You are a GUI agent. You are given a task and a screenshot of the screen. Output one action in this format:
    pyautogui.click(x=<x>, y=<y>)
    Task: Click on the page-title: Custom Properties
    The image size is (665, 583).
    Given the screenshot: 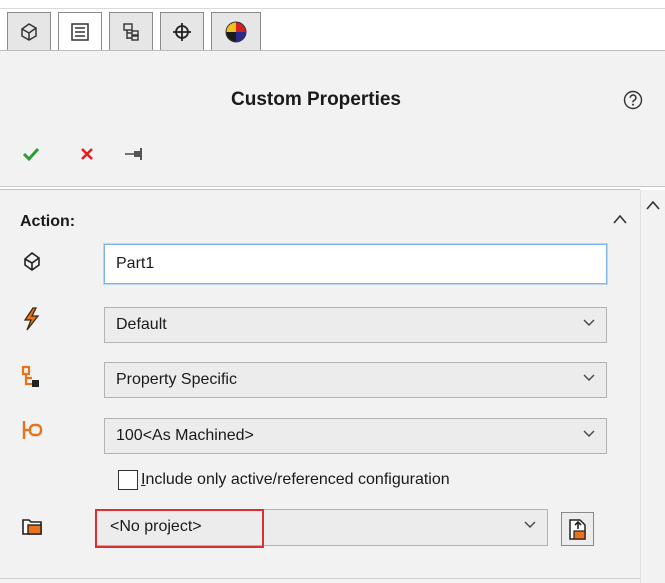 What is the action you would take?
    pyautogui.click(x=316, y=99)
    